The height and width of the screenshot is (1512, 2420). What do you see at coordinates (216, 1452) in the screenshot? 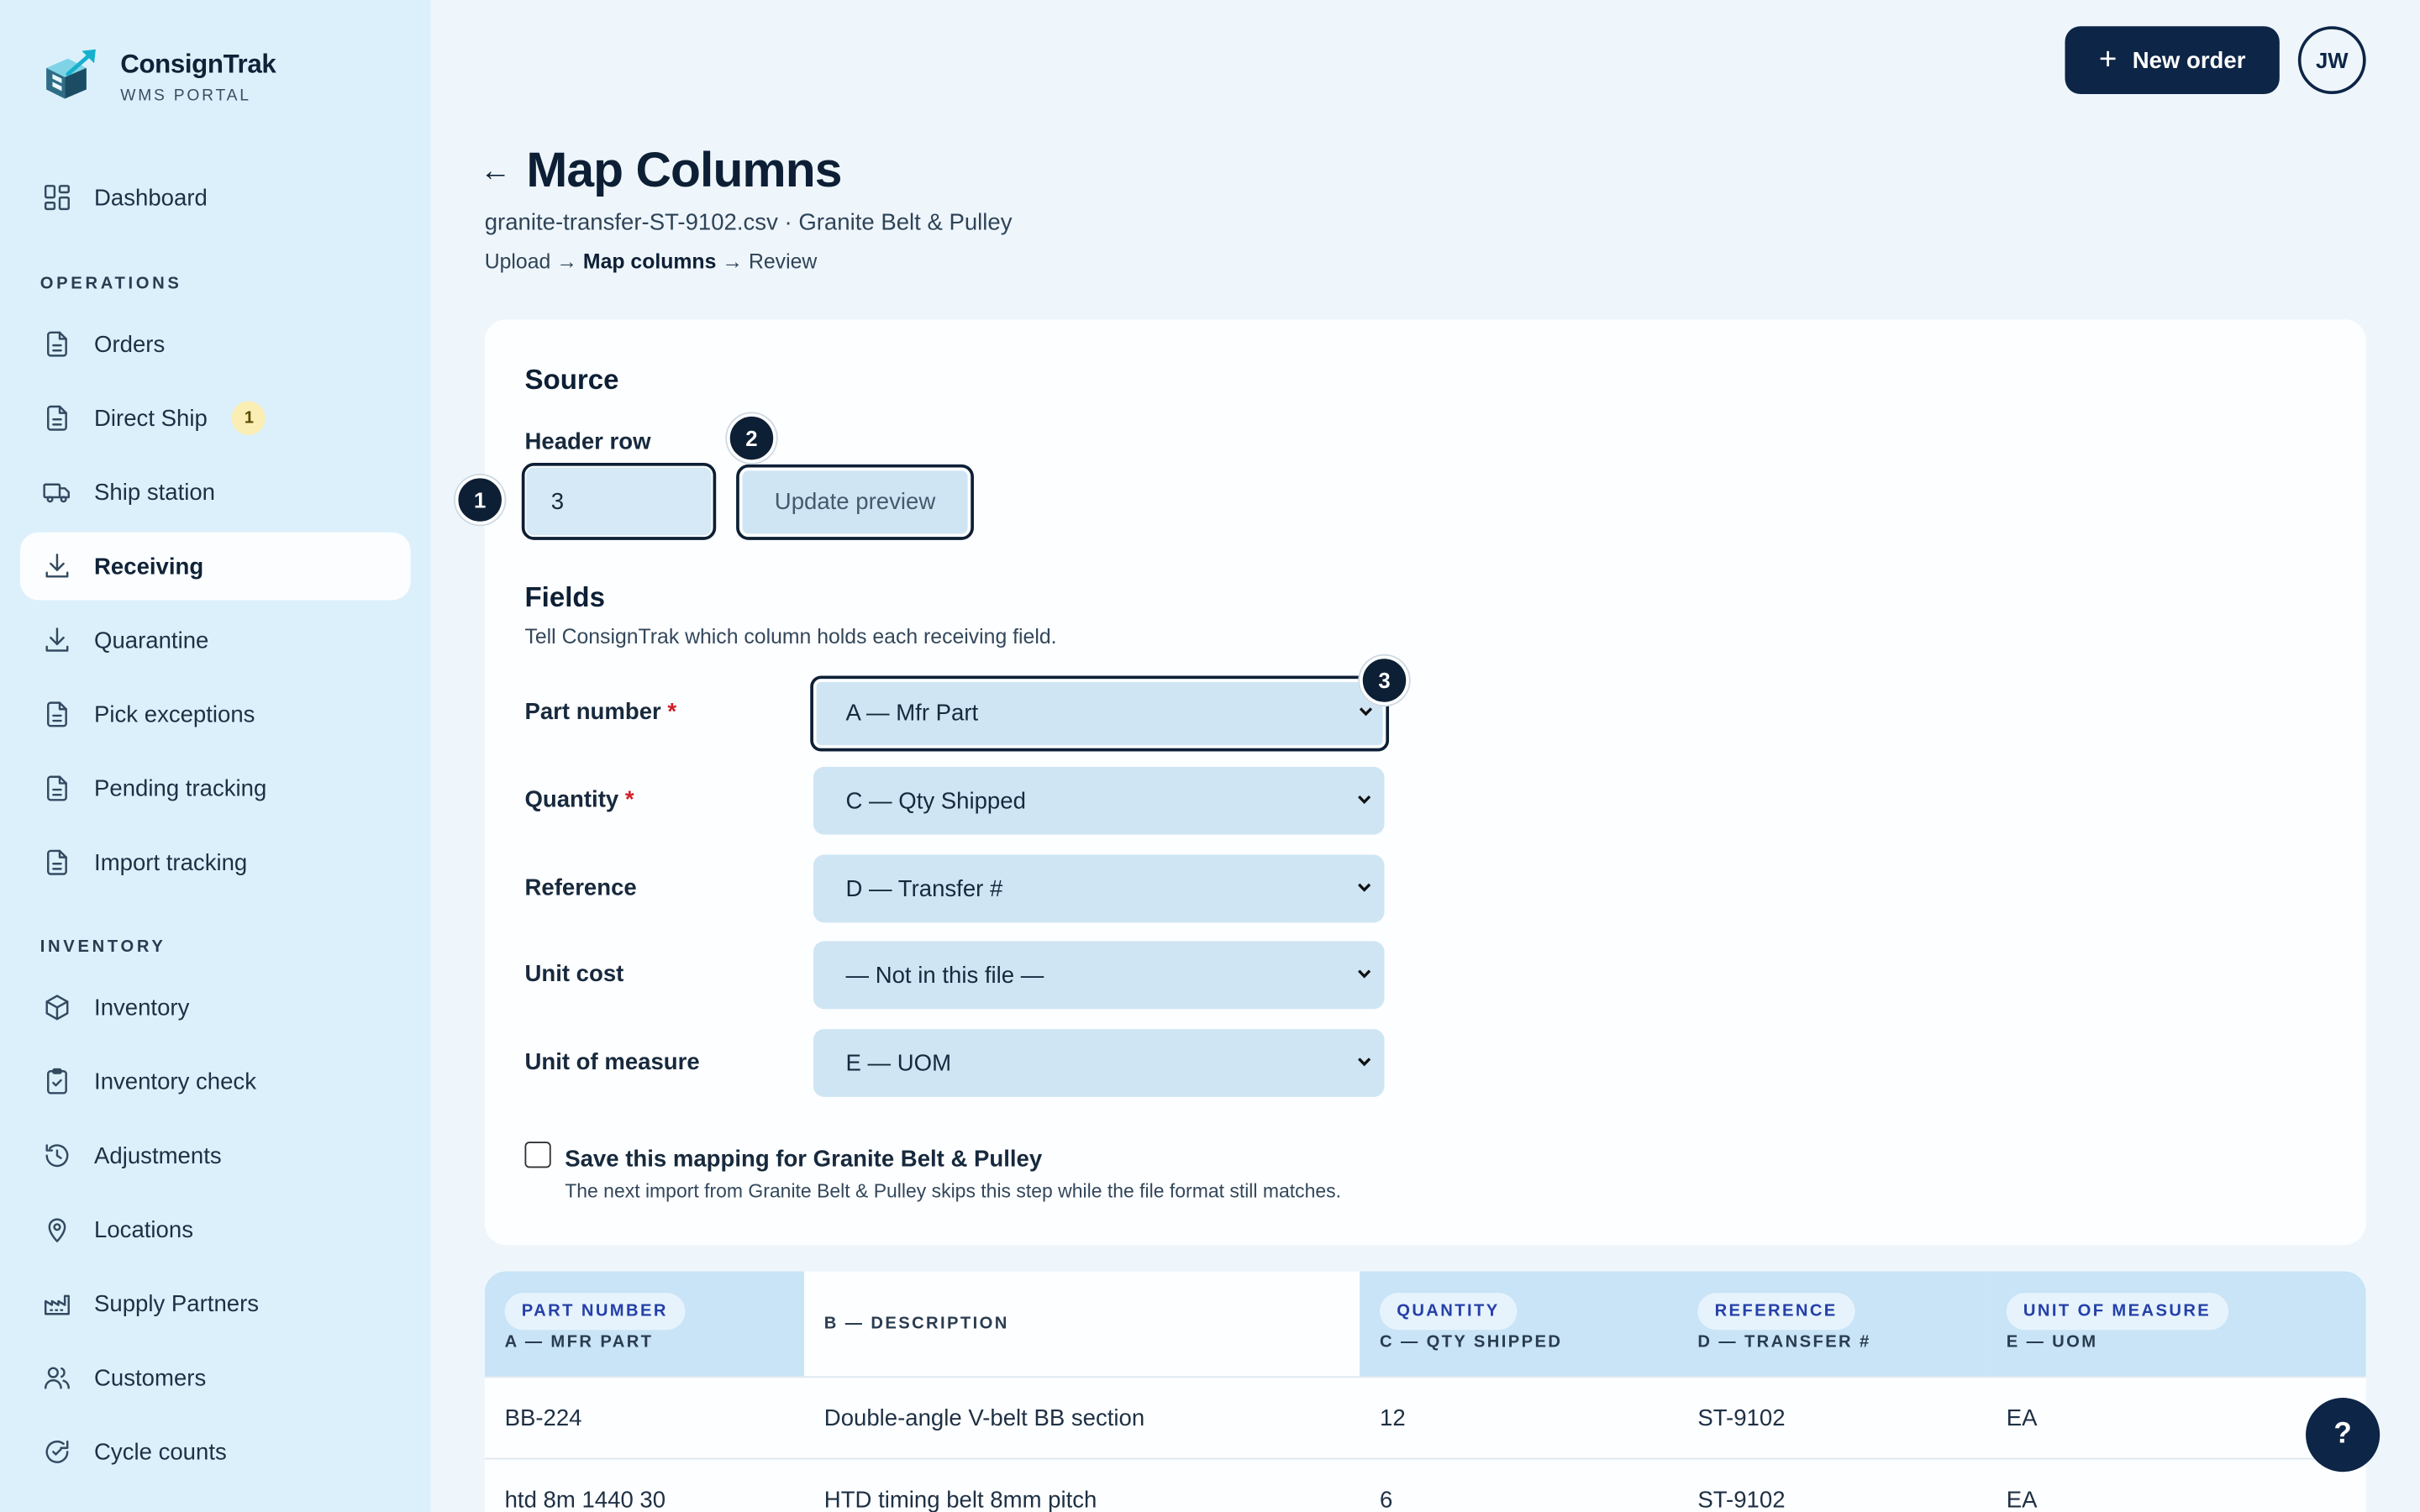
I see `sidebar-item-cycle-counts: Cycle counts` at bounding box center [216, 1452].